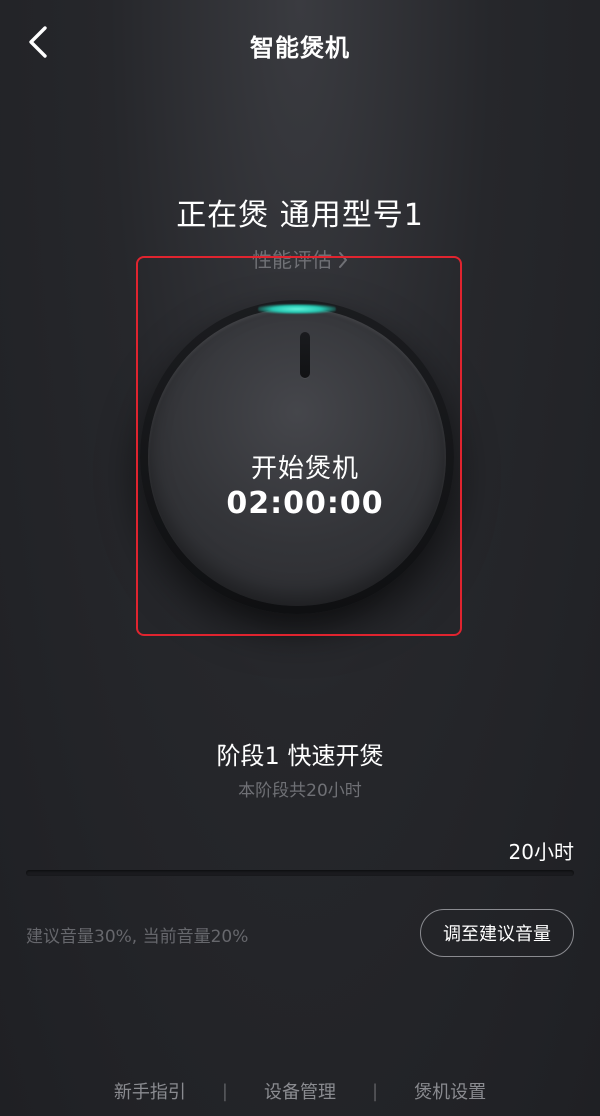 Image resolution: width=600 pixels, height=1116 pixels. Describe the element at coordinates (305, 503) in the screenshot. I see `dial-timer: 02:00:00` at that location.